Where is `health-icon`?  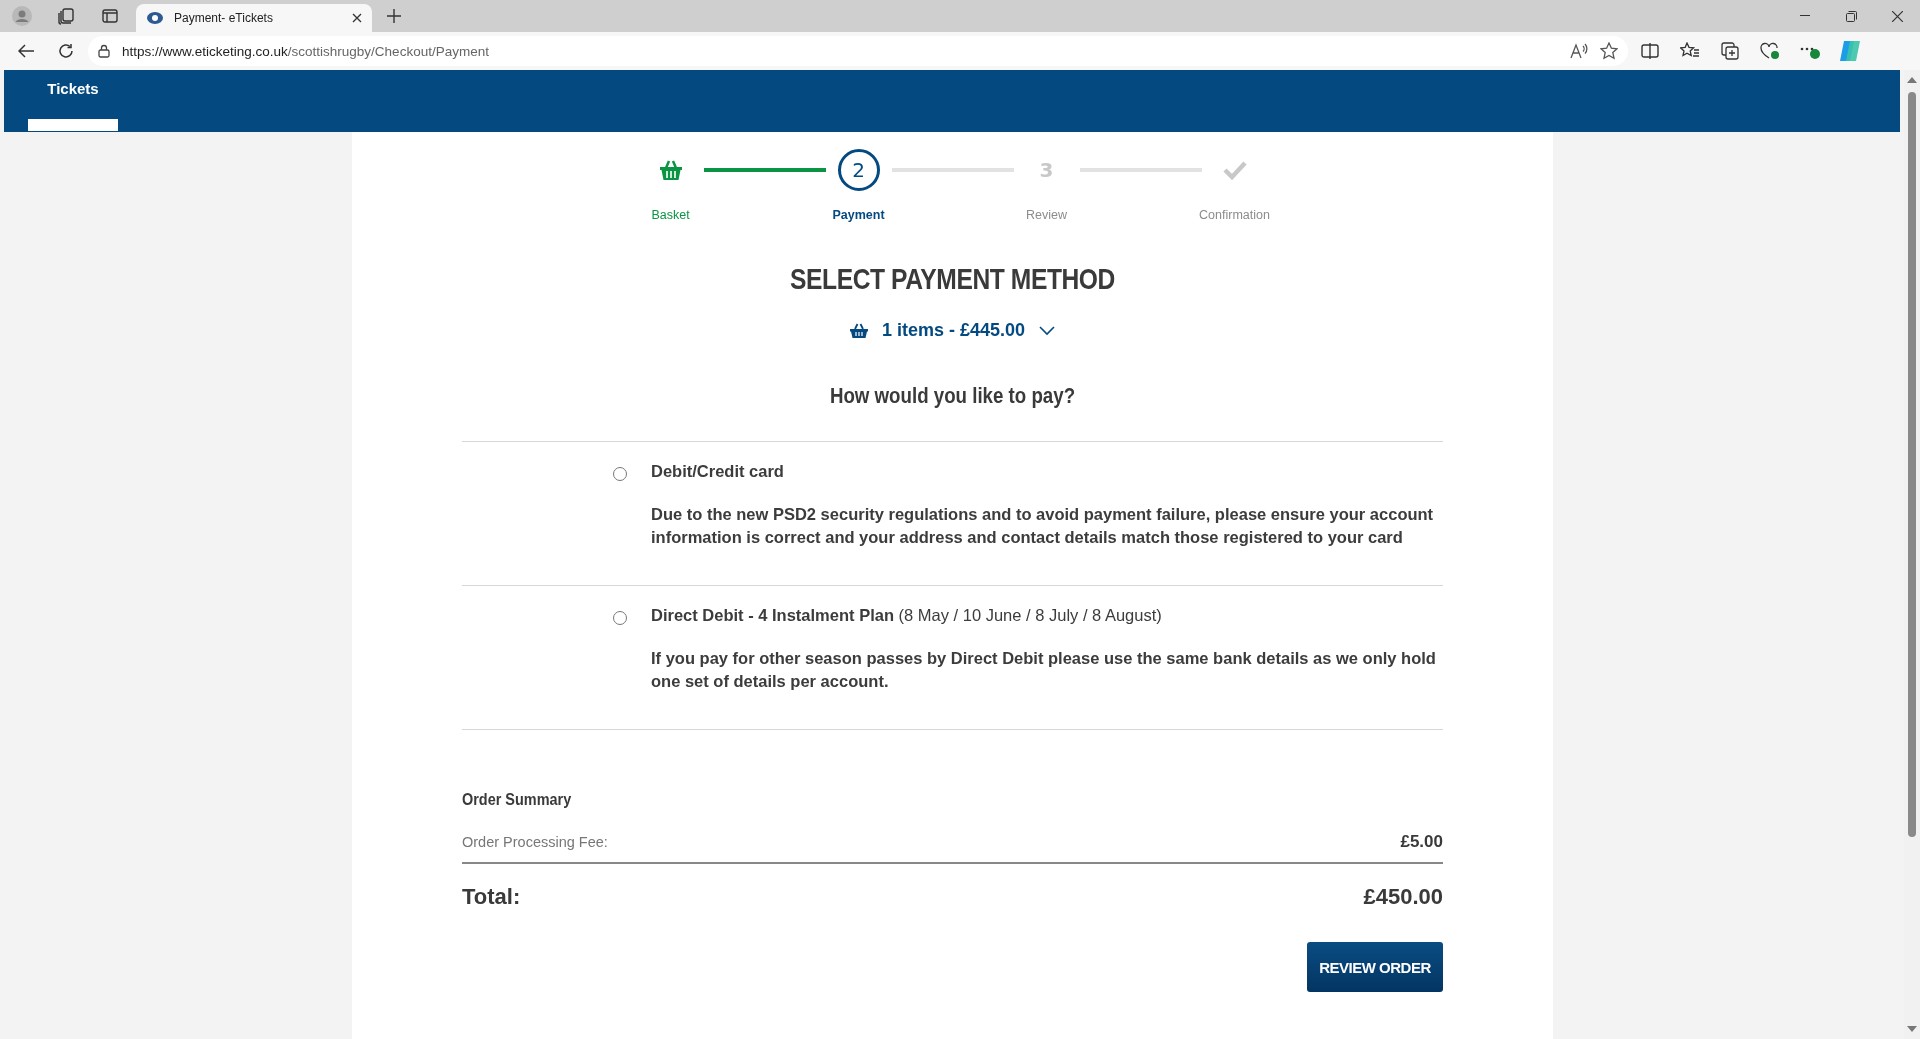
health-icon is located at coordinates (1770, 51).